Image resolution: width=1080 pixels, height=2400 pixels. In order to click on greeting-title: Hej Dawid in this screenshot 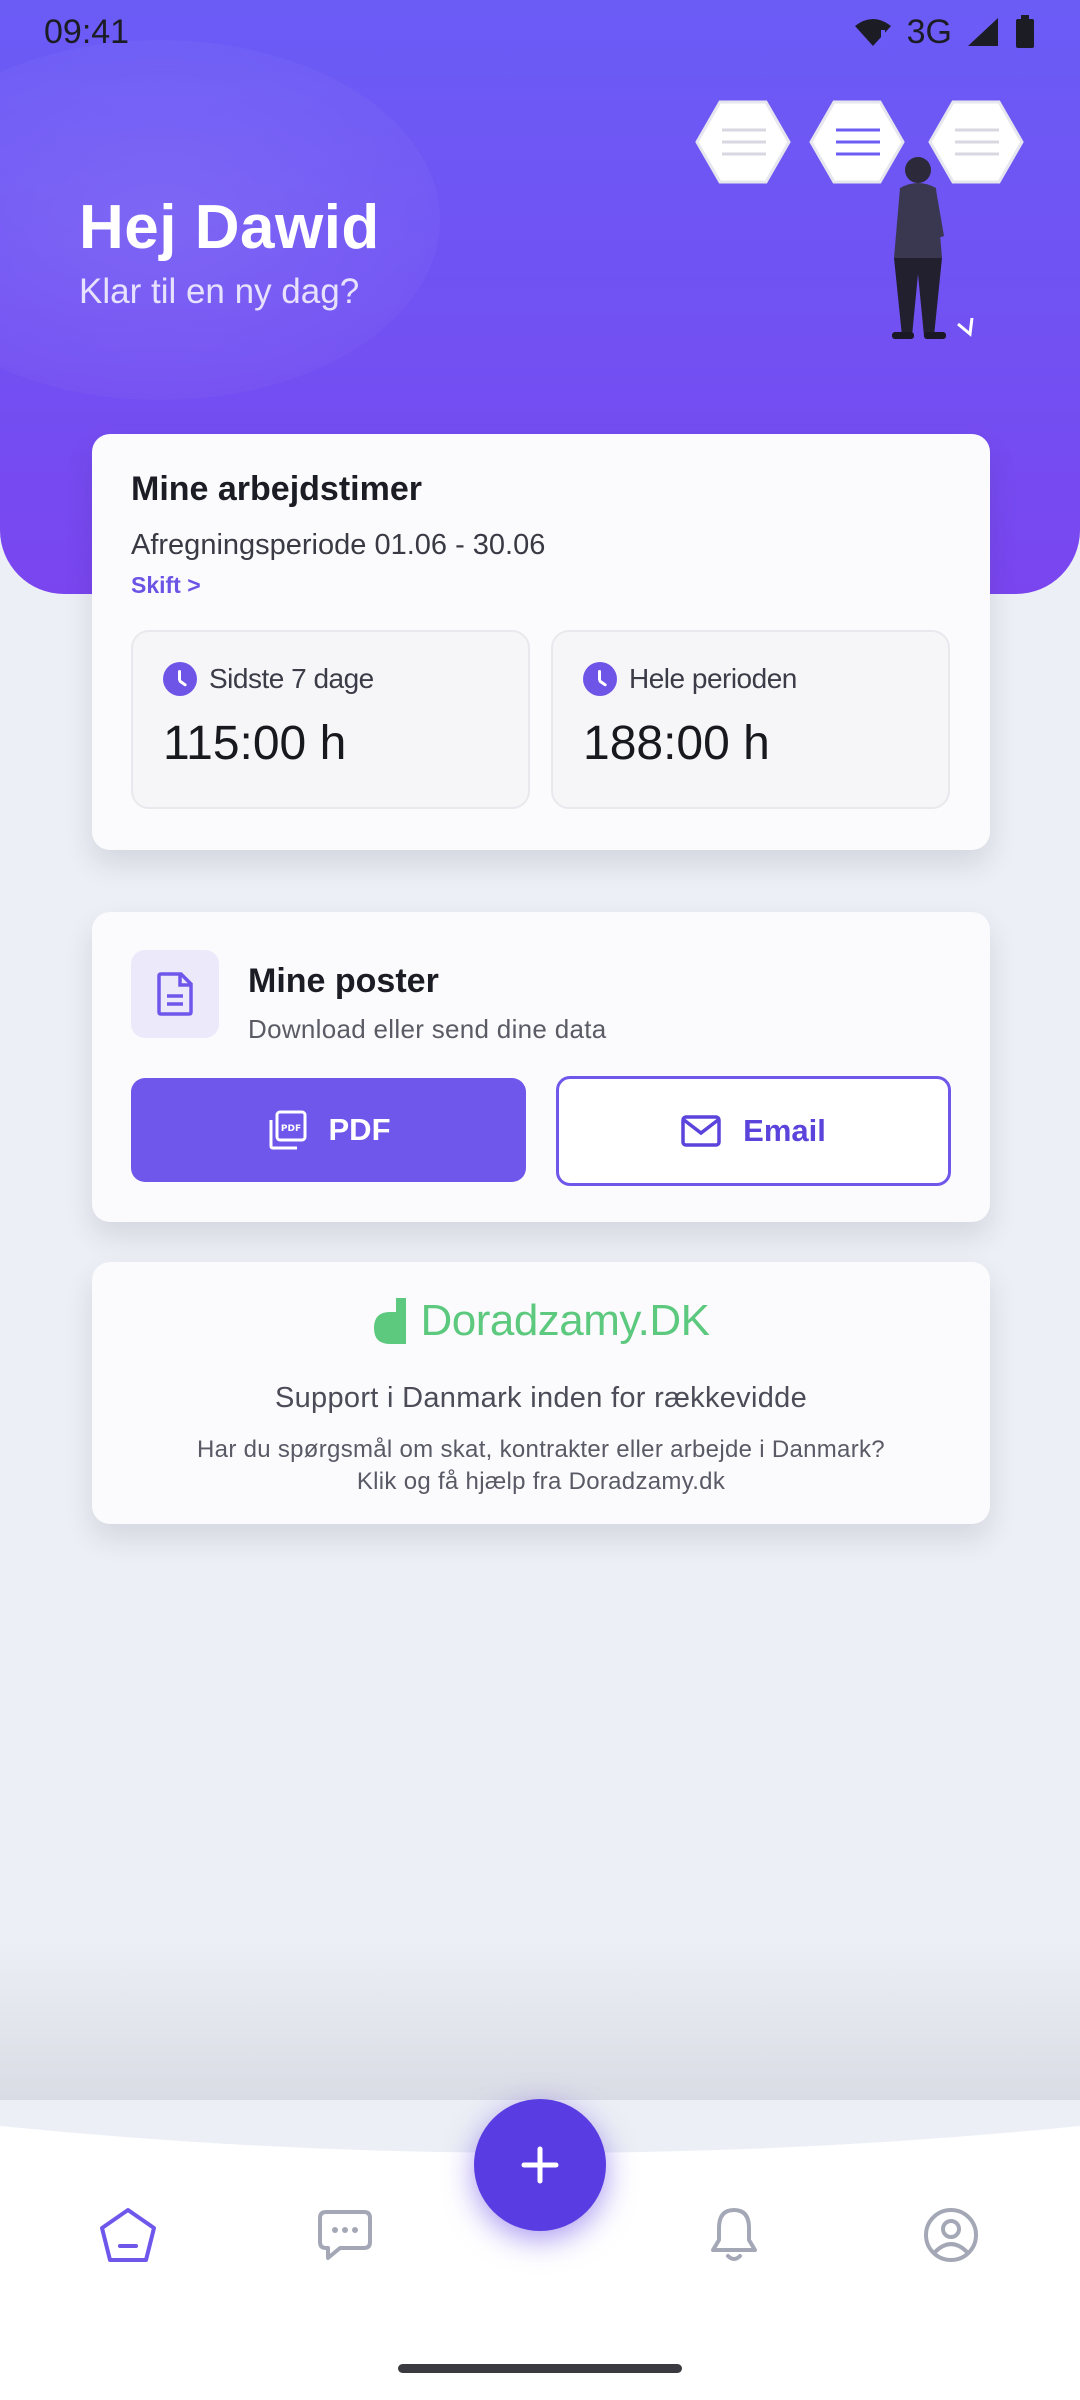, I will do `click(229, 227)`.